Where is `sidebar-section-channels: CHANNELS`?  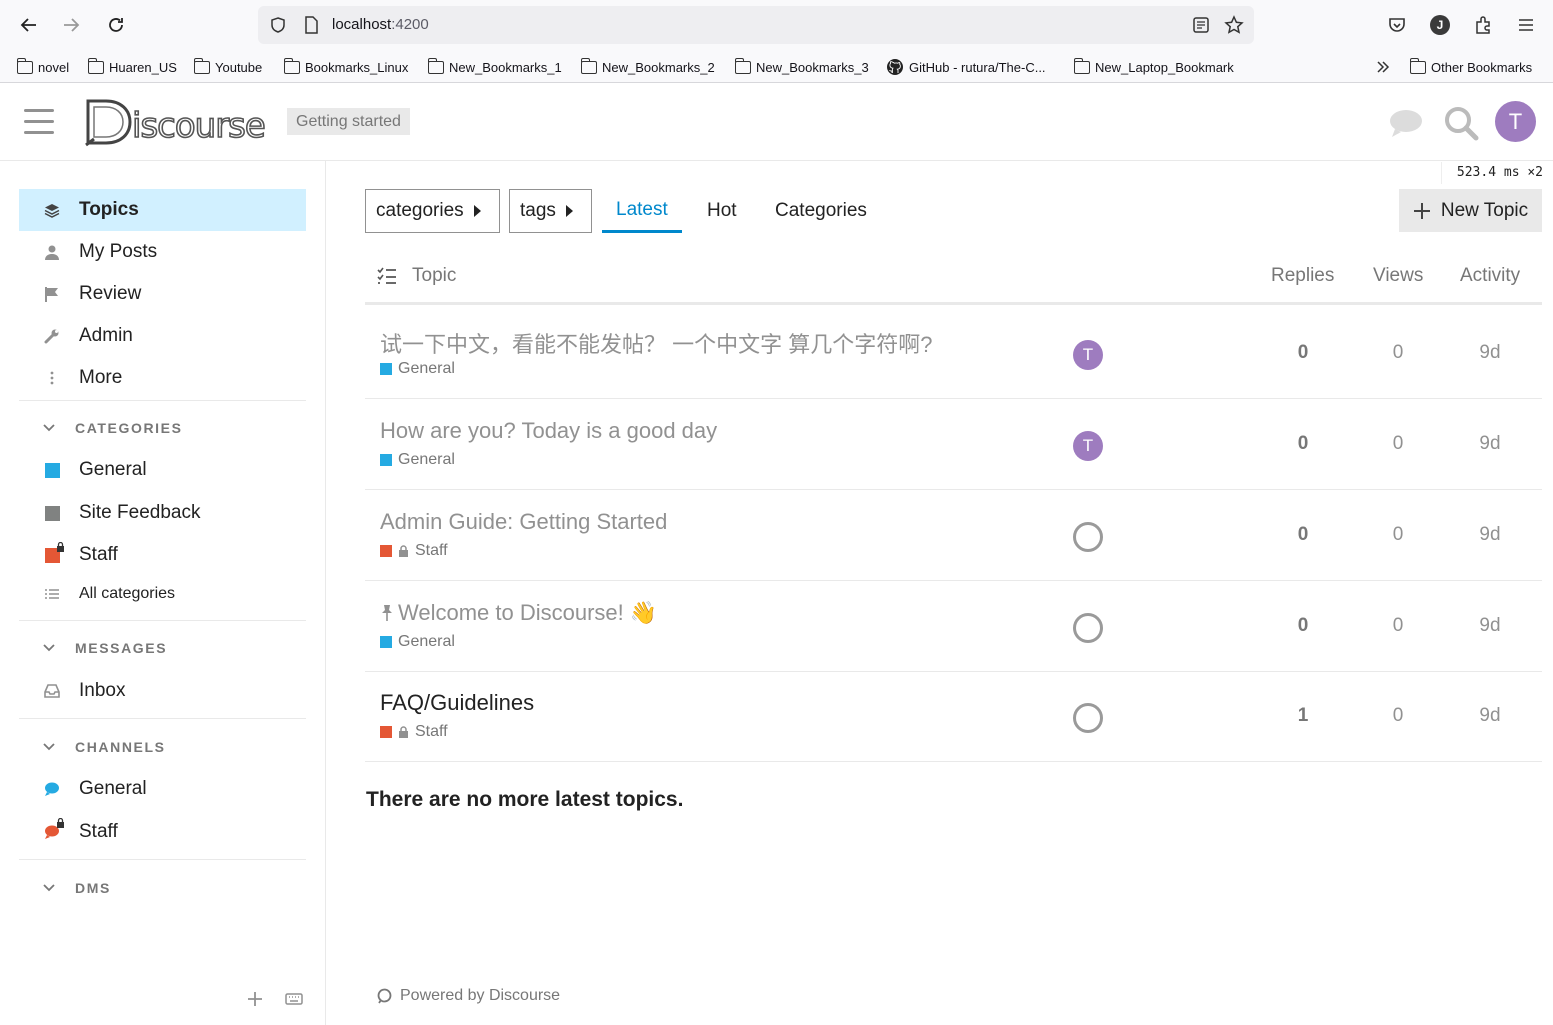
sidebar-section-channels: CHANNELS is located at coordinates (104, 747).